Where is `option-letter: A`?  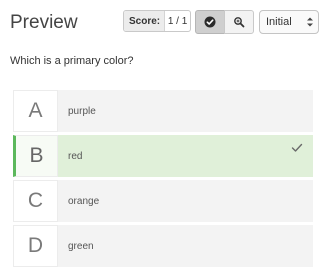 option-letter: A is located at coordinates (35, 111).